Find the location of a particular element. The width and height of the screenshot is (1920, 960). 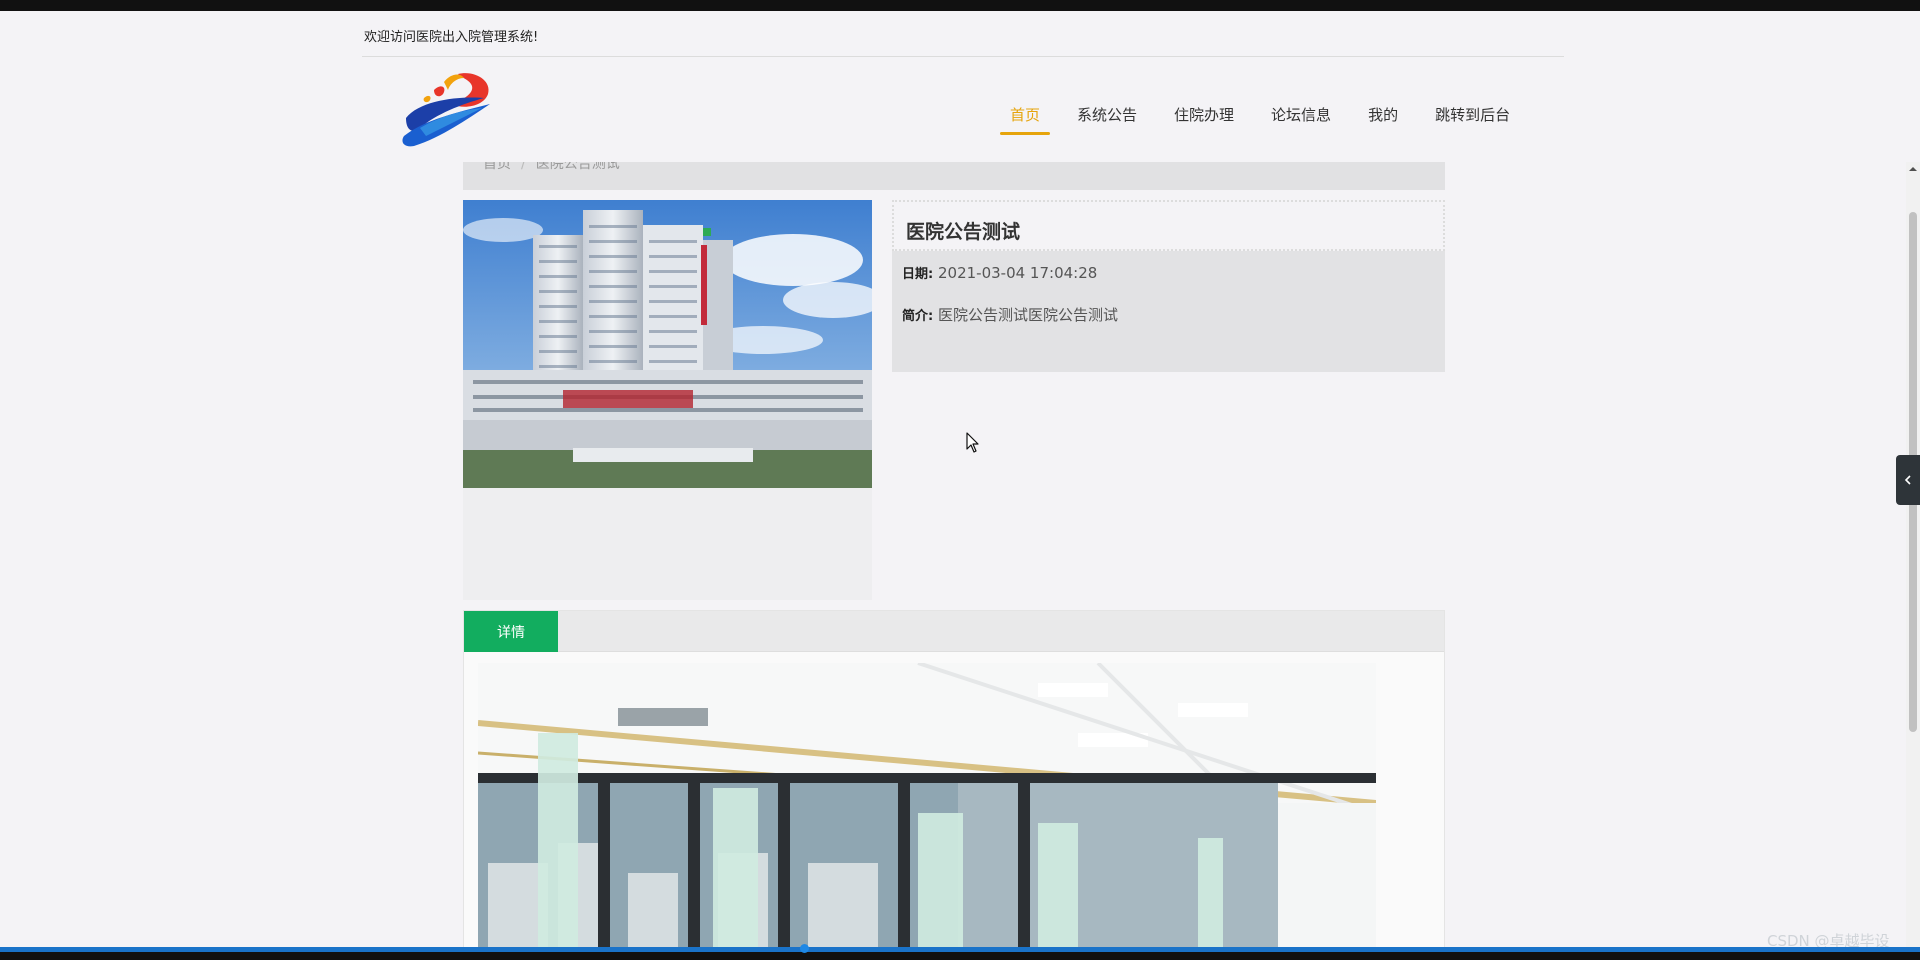

top-frame-bar is located at coordinates (960, 5).